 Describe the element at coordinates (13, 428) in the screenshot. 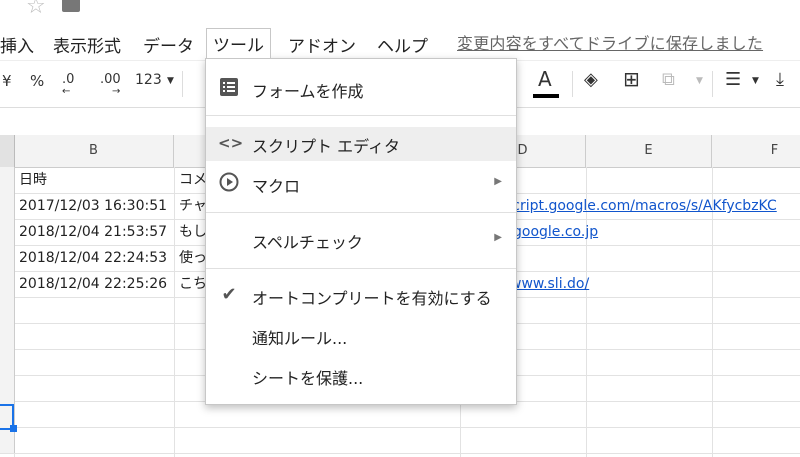

I see `fill-handle` at that location.